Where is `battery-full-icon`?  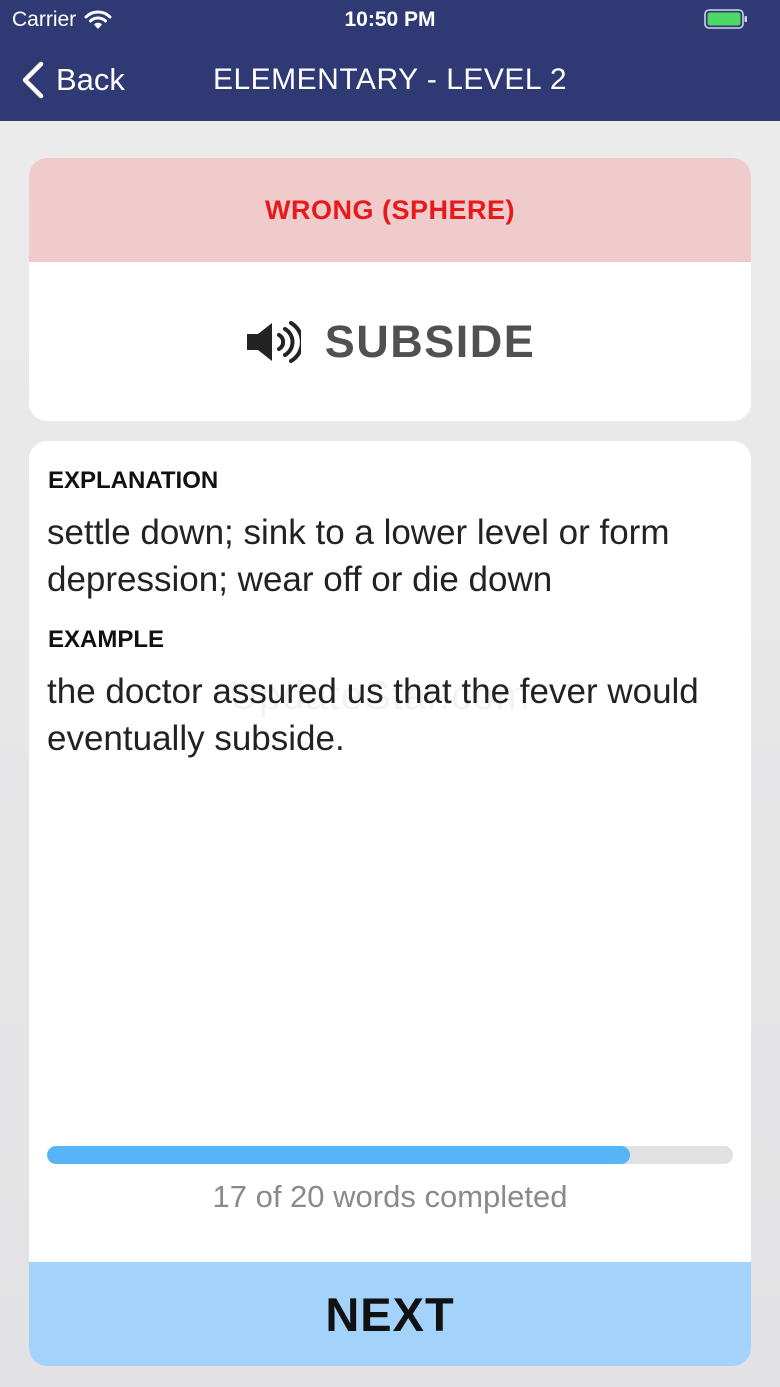 battery-full-icon is located at coordinates (725, 19).